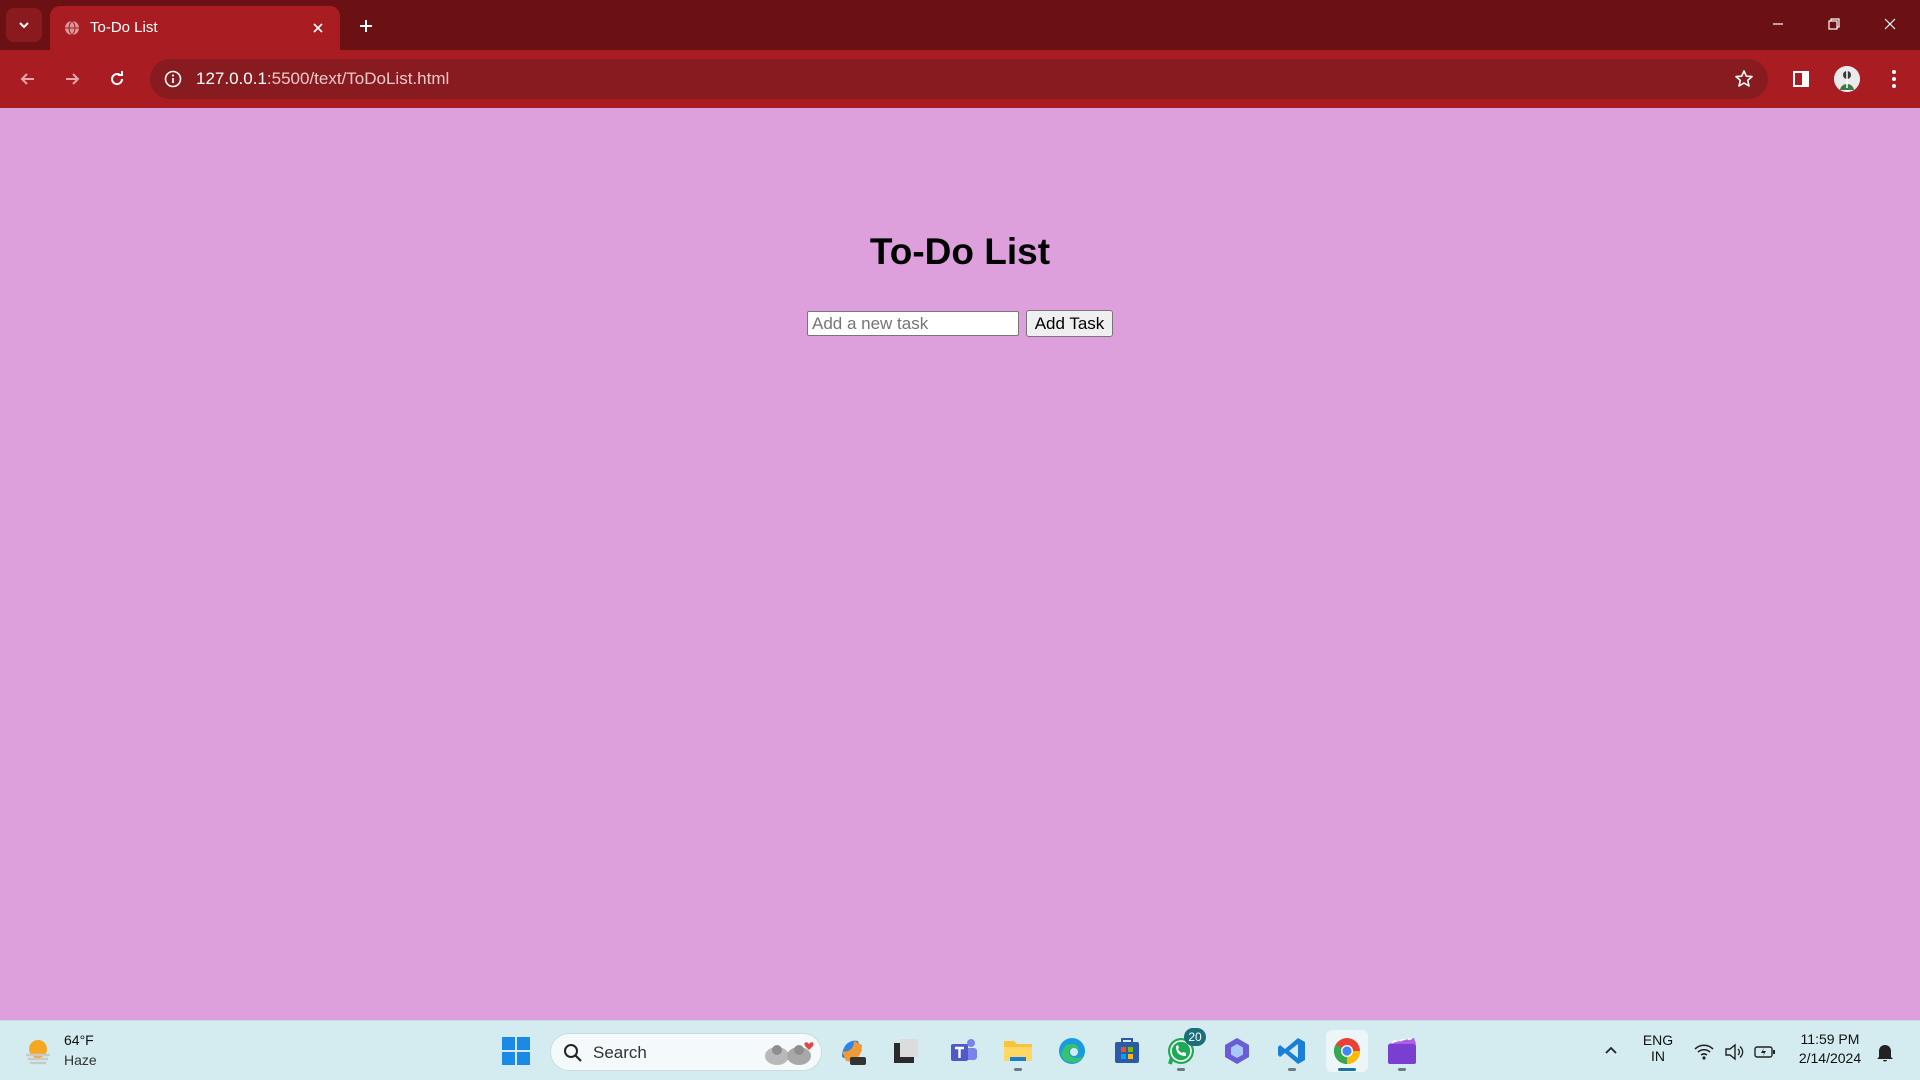 Image resolution: width=1920 pixels, height=1080 pixels. What do you see at coordinates (1830, 1039) in the screenshot?
I see `clock-time: 11:59 PM` at bounding box center [1830, 1039].